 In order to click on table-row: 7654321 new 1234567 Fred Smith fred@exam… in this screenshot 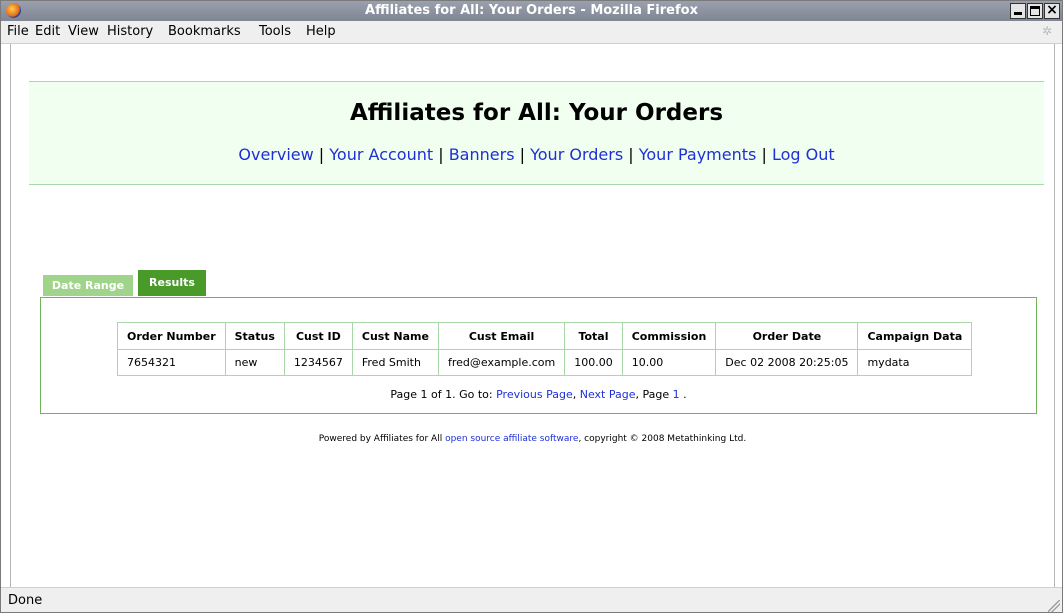, I will do `click(545, 362)`.